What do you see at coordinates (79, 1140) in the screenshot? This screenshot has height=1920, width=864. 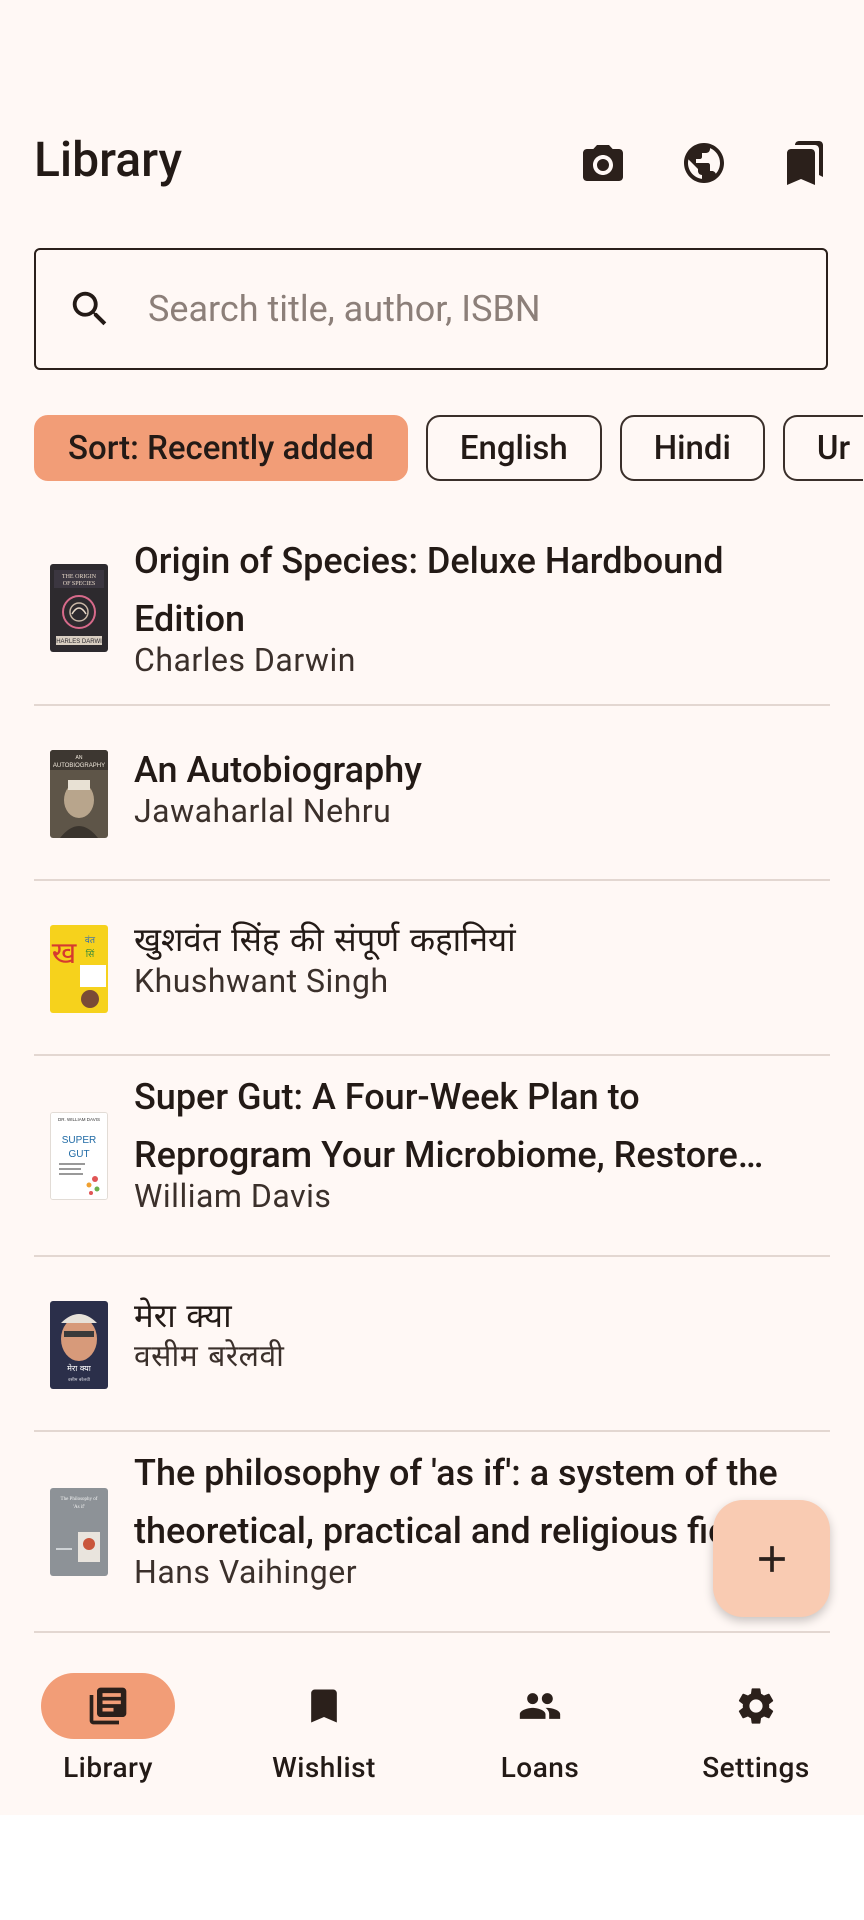 I see `svg-text: SUPER` at bounding box center [79, 1140].